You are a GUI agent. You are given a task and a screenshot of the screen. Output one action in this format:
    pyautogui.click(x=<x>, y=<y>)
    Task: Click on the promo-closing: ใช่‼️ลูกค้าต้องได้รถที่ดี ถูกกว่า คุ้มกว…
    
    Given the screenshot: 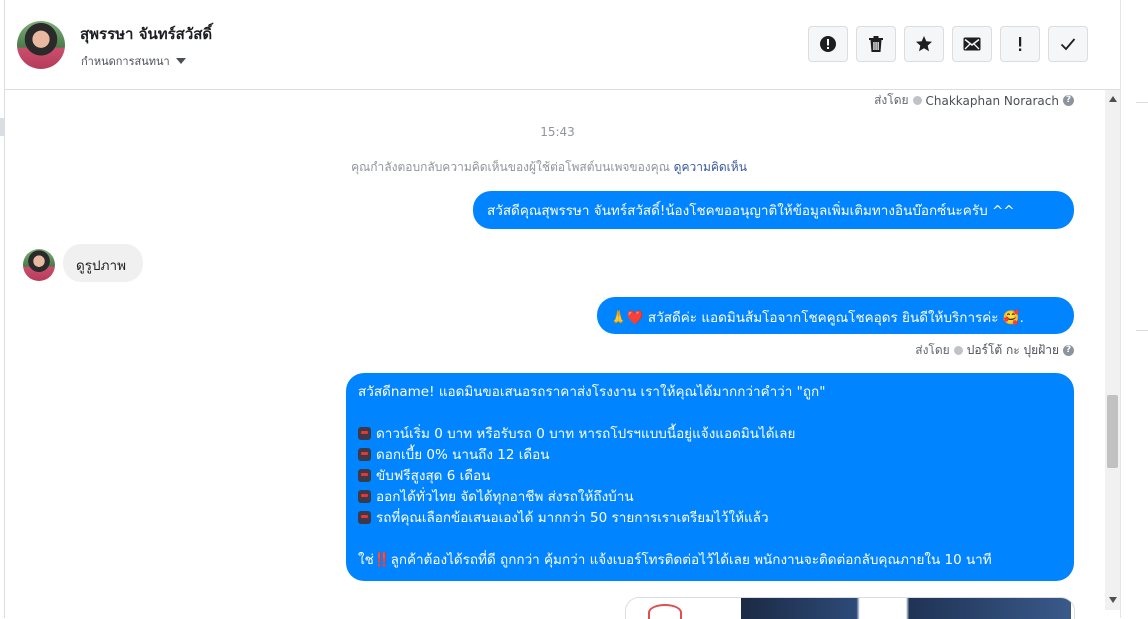 What is the action you would take?
    pyautogui.click(x=675, y=560)
    